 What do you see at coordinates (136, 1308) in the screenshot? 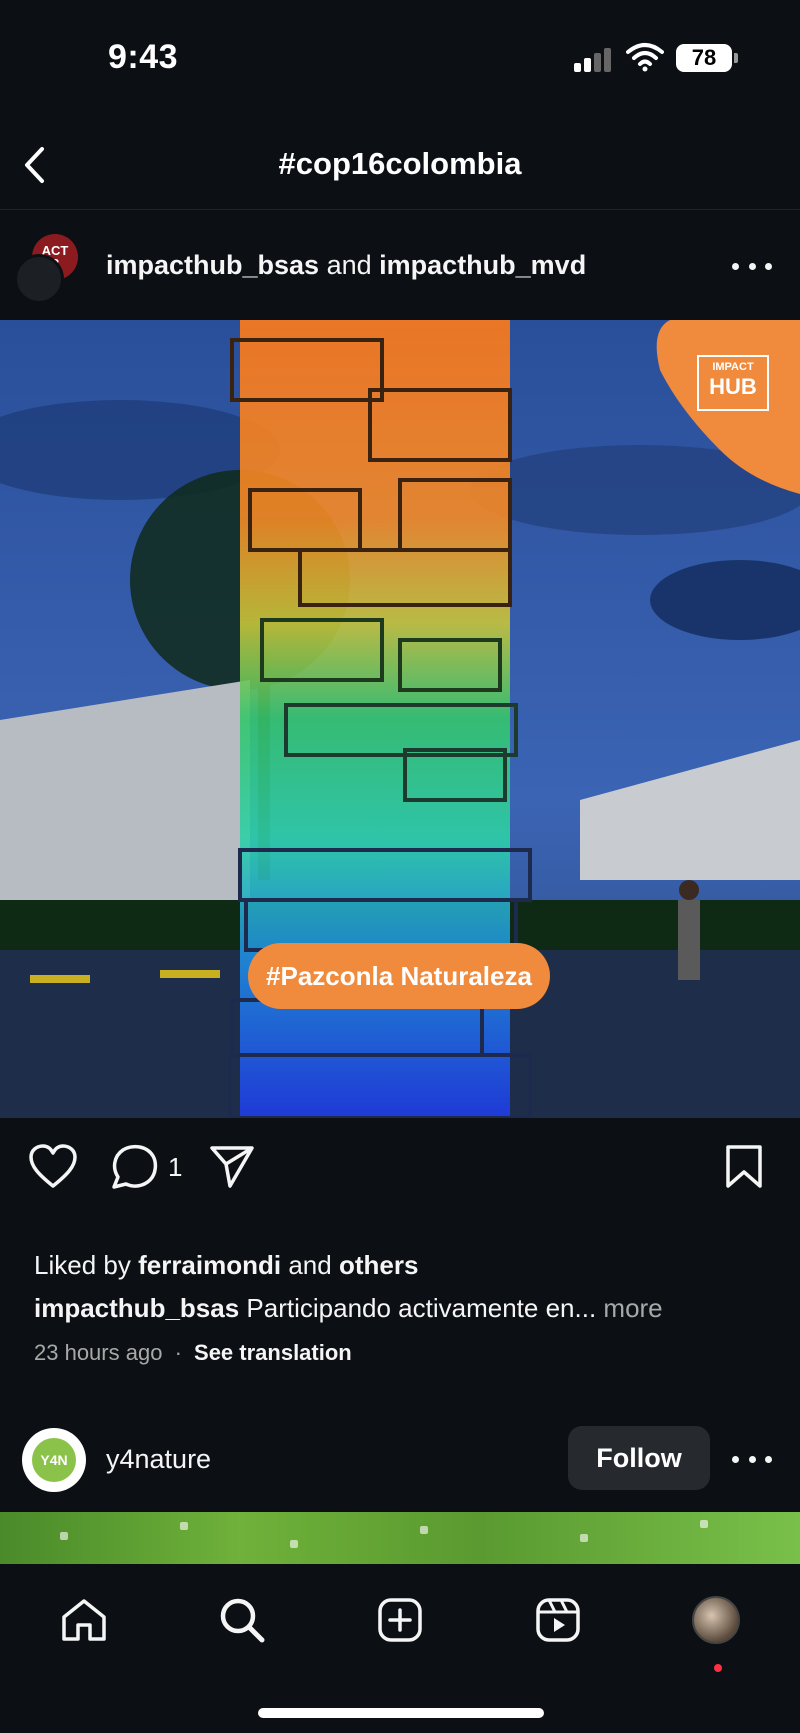
I see `caption-username: impacthub_bsas` at bounding box center [136, 1308].